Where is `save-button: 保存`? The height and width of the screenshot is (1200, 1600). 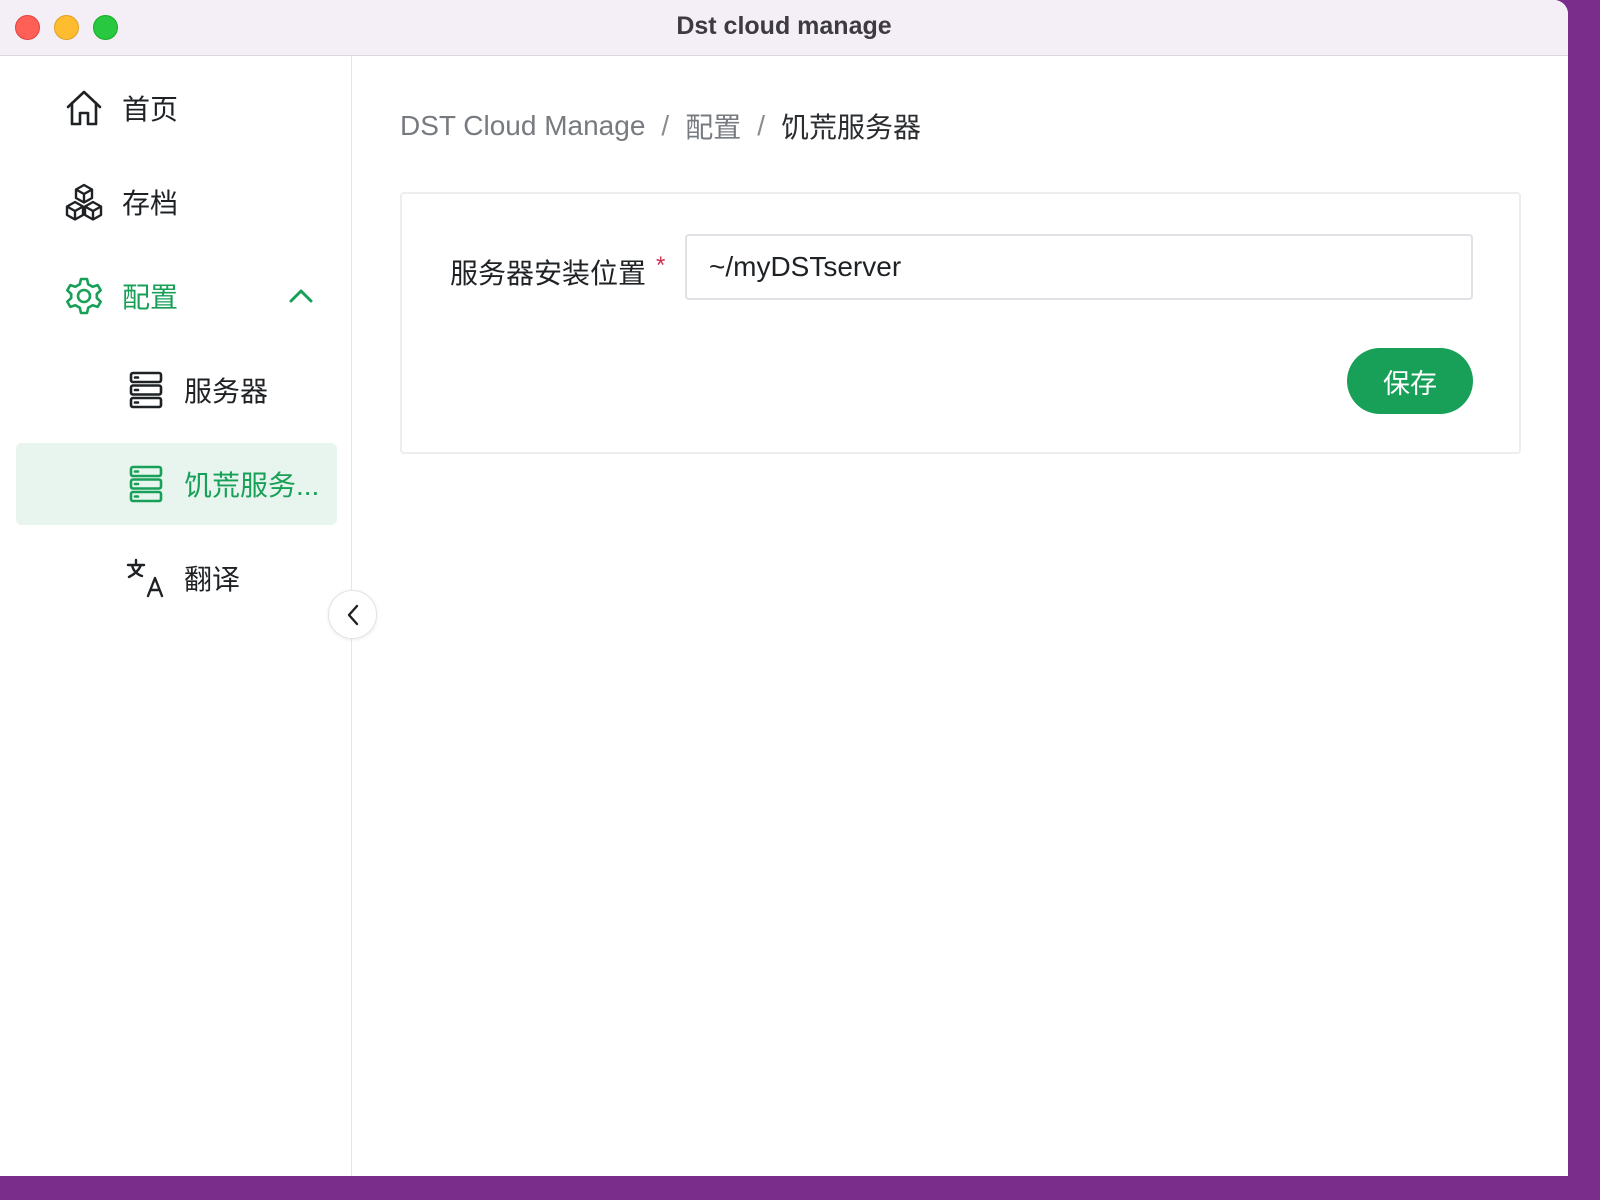 save-button: 保存 is located at coordinates (1410, 381).